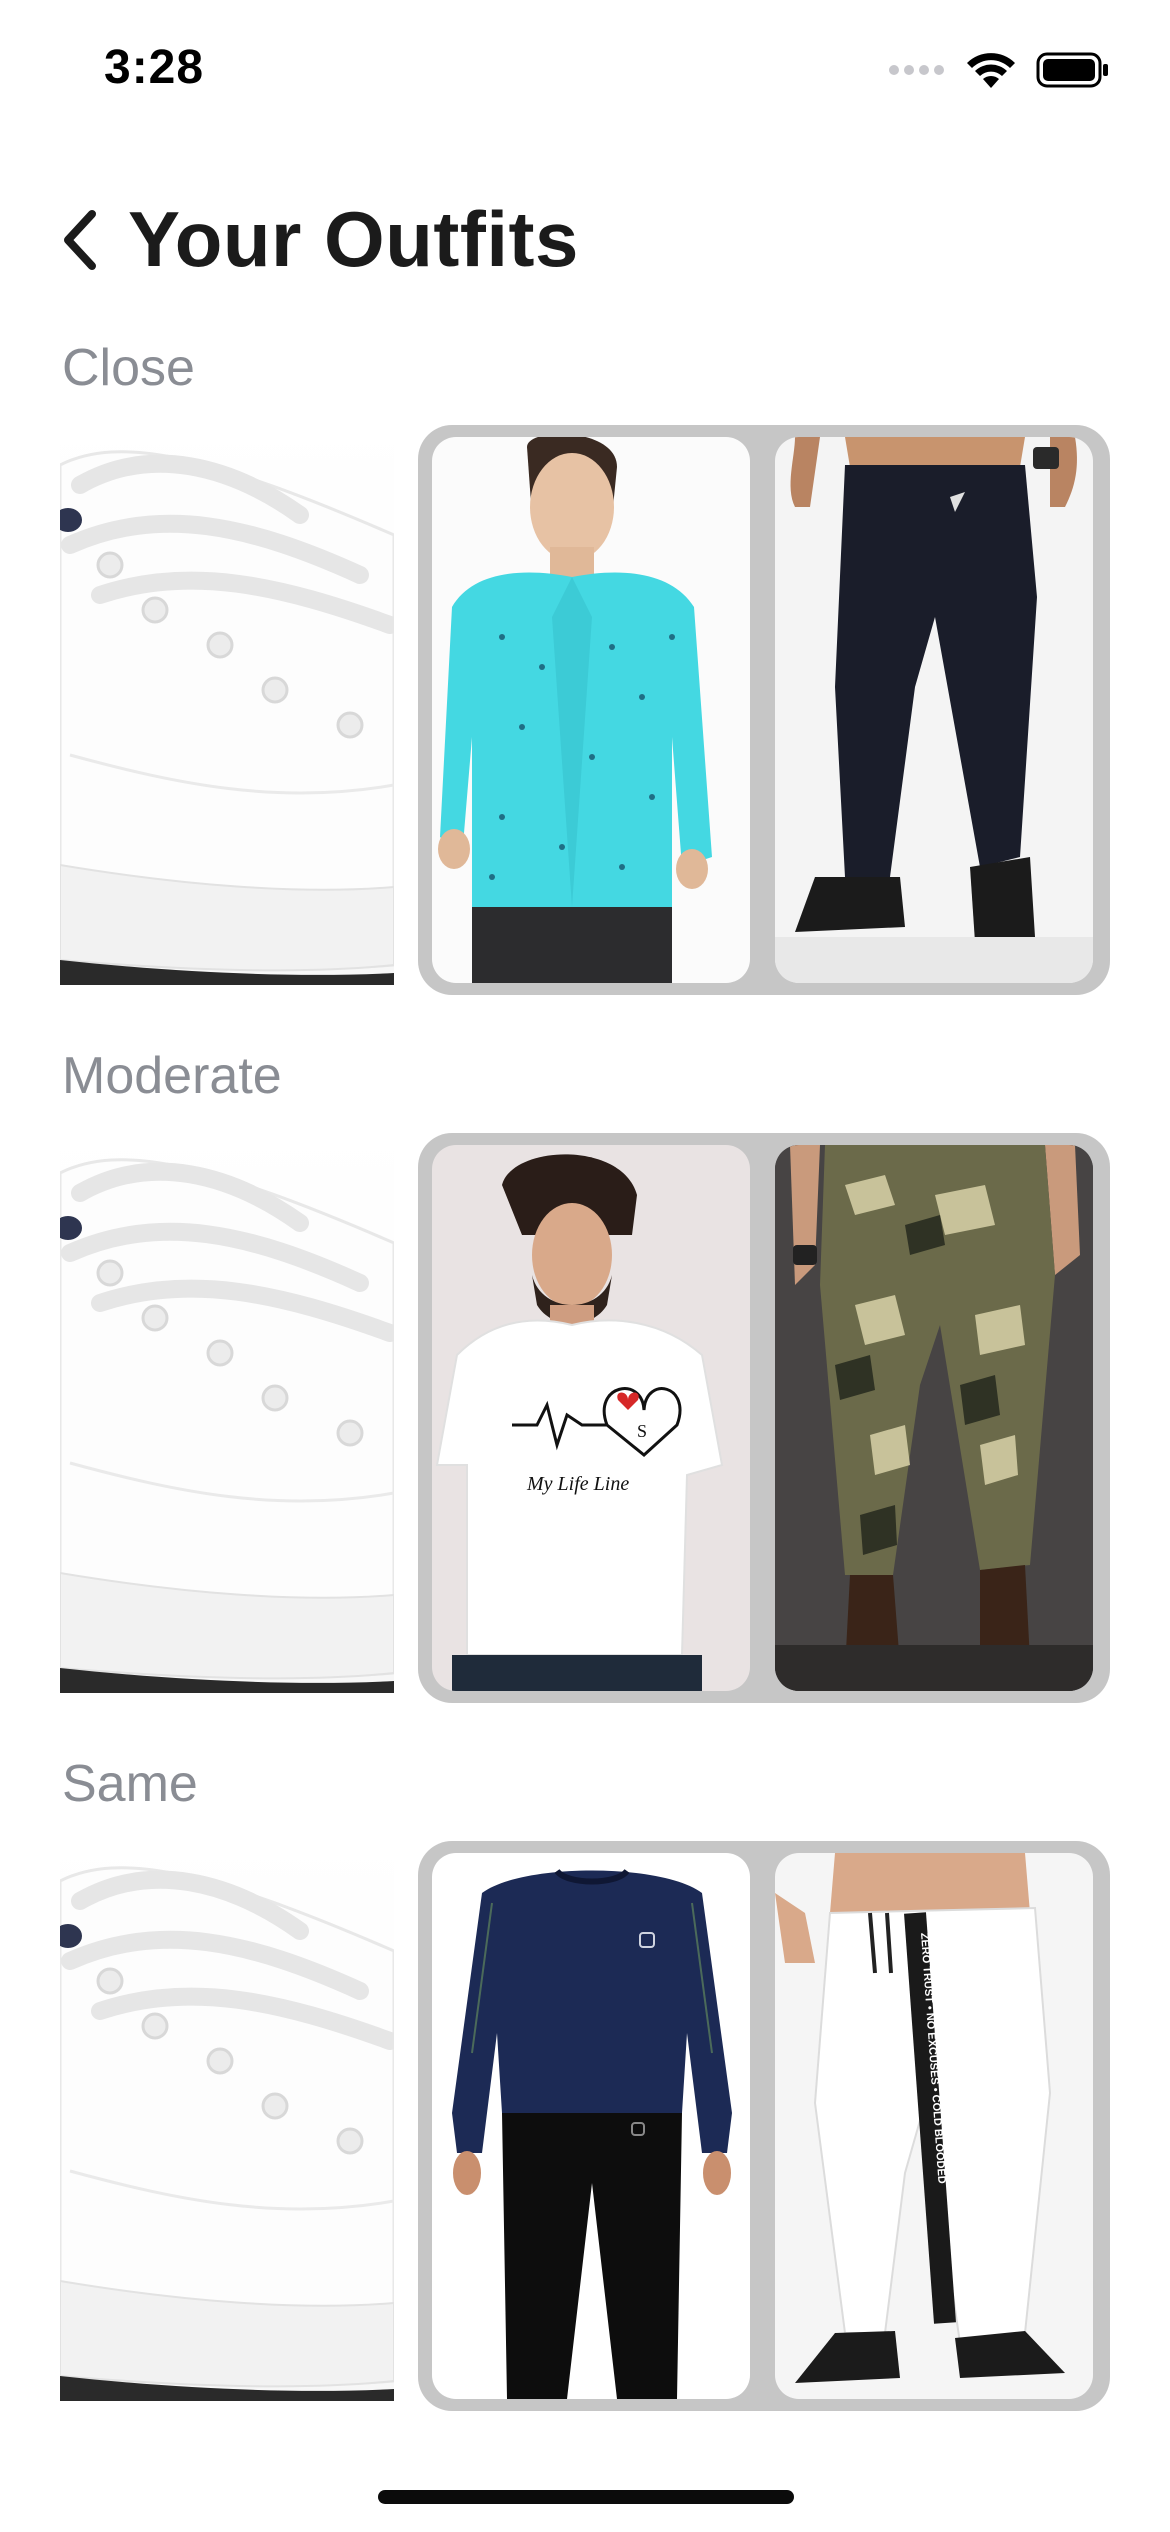 Image resolution: width=1170 pixels, height=2532 pixels. What do you see at coordinates (128, 368) in the screenshot?
I see `section-label-close: Close` at bounding box center [128, 368].